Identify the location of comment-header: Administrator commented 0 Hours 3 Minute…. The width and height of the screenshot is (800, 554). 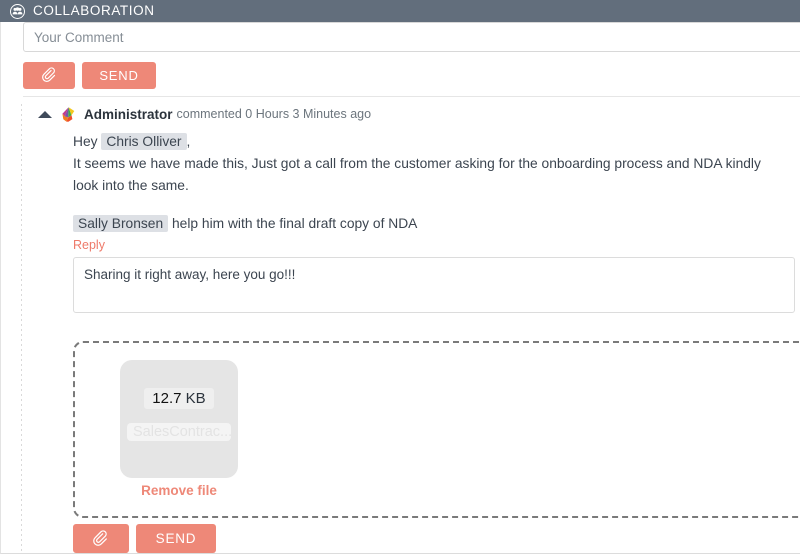
(400, 114).